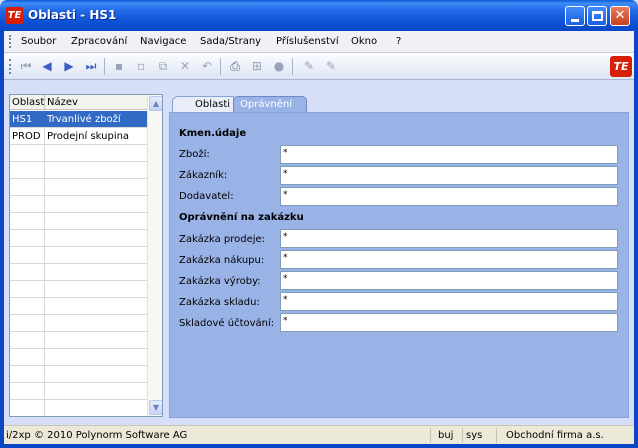 The height and width of the screenshot is (448, 638). Describe the element at coordinates (2, 239) in the screenshot. I see `window-frame-left` at that location.